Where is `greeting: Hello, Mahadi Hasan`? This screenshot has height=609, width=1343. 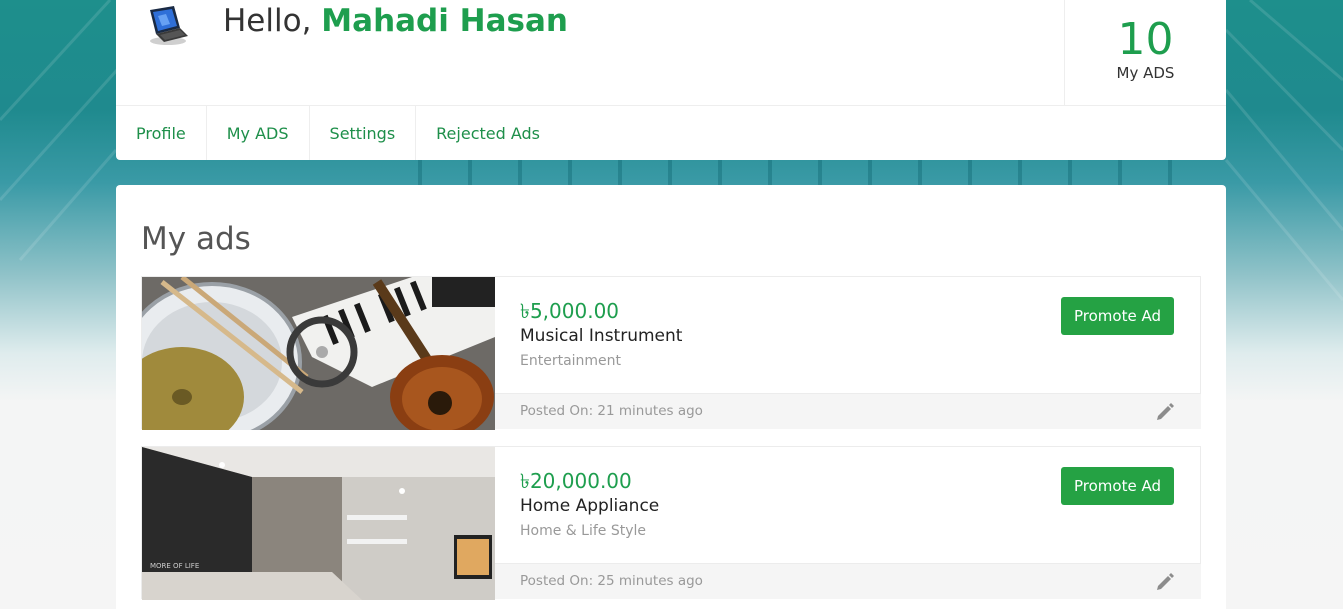 greeting: Hello, Mahadi Hasan is located at coordinates (395, 21).